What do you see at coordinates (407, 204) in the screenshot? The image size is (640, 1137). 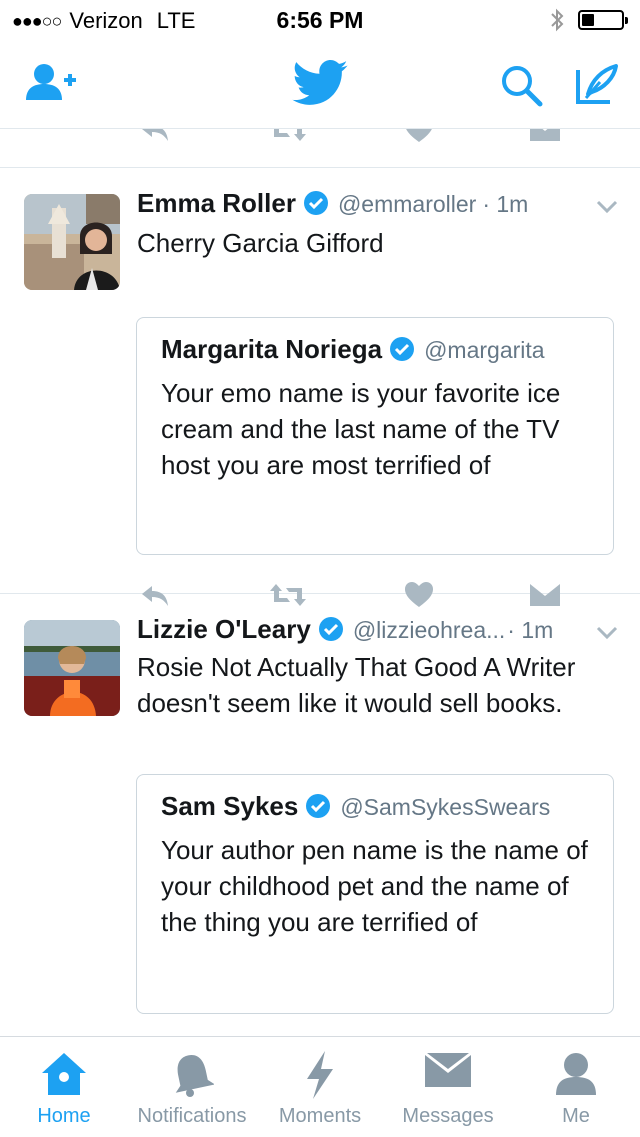 I see `author-handle: @emmaroller` at bounding box center [407, 204].